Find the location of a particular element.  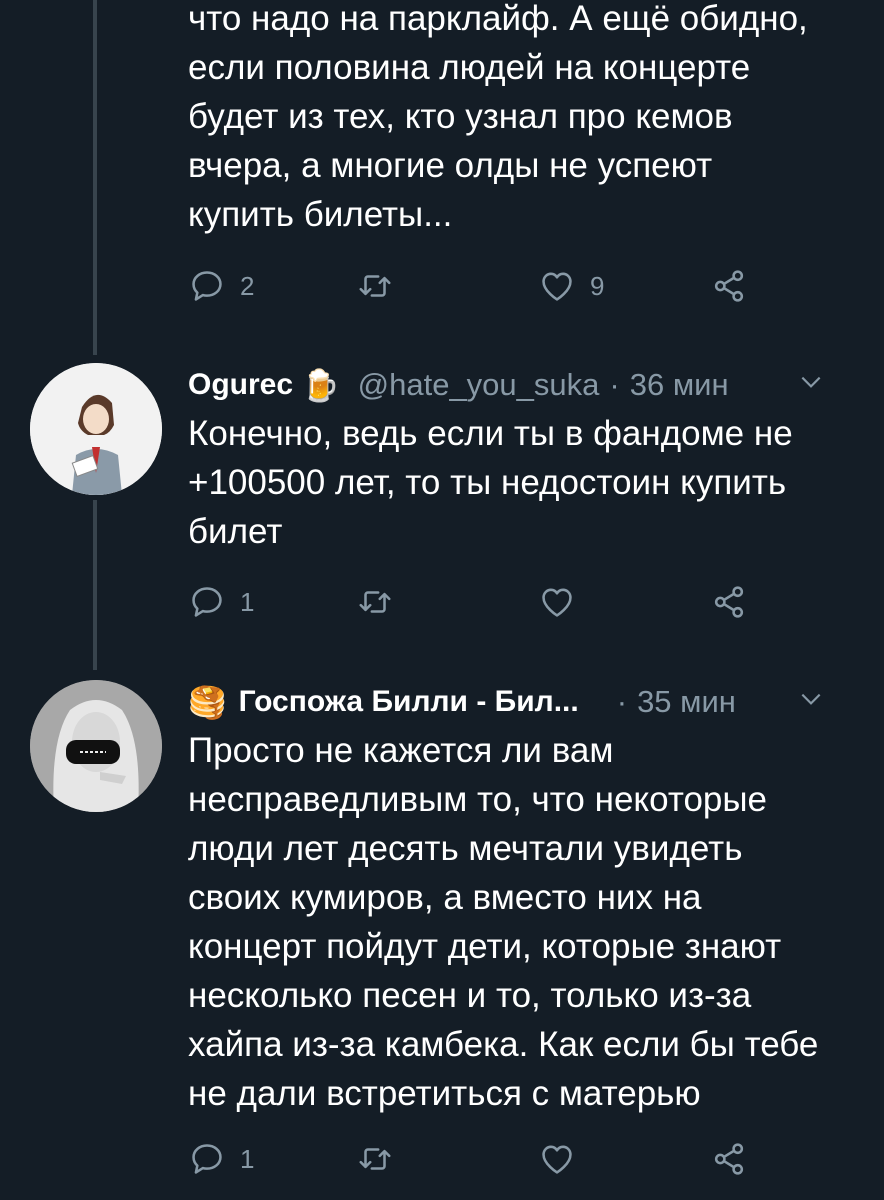

tweet-actions: 2 9 is located at coordinates (478, 286).